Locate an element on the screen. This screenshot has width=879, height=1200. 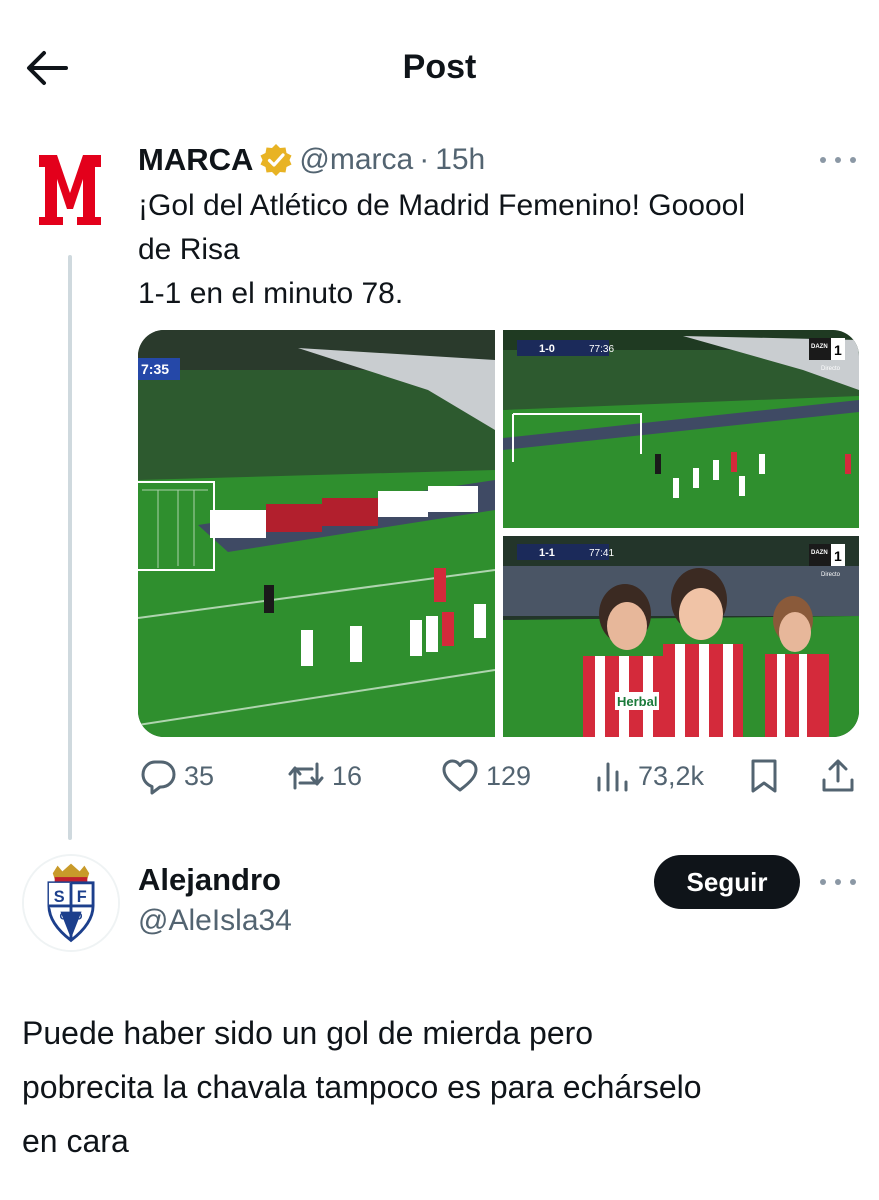
media-image-bottom-right: 1-1 77:41 DAZN 1 Directo Herbal is located at coordinates (681, 636).